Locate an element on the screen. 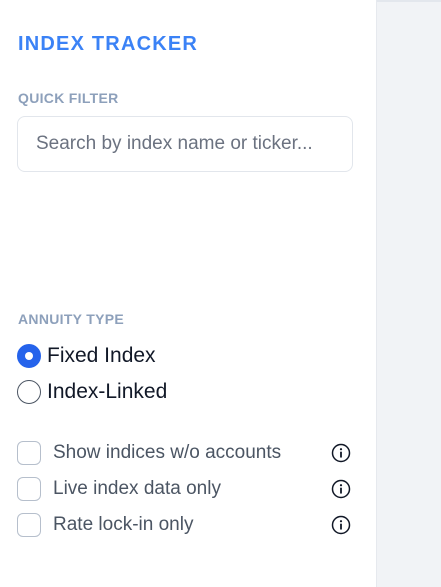 The height and width of the screenshot is (587, 441). toggle-live-index-data-only: Live index data only is located at coordinates (185, 489).